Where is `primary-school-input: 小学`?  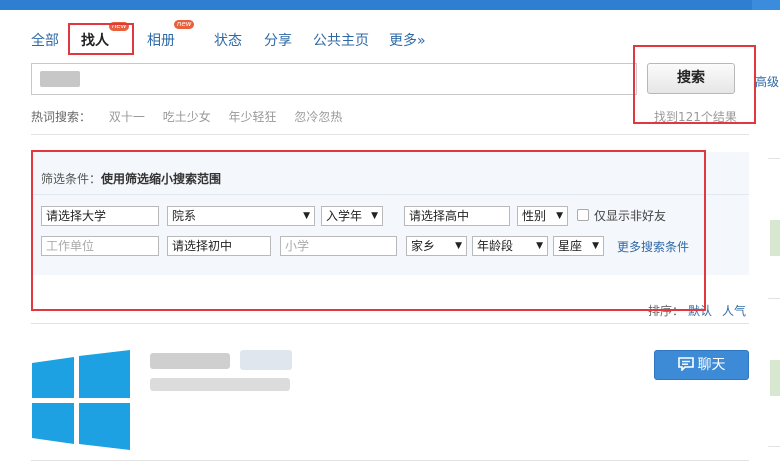
primary-school-input: 小学 is located at coordinates (338, 246).